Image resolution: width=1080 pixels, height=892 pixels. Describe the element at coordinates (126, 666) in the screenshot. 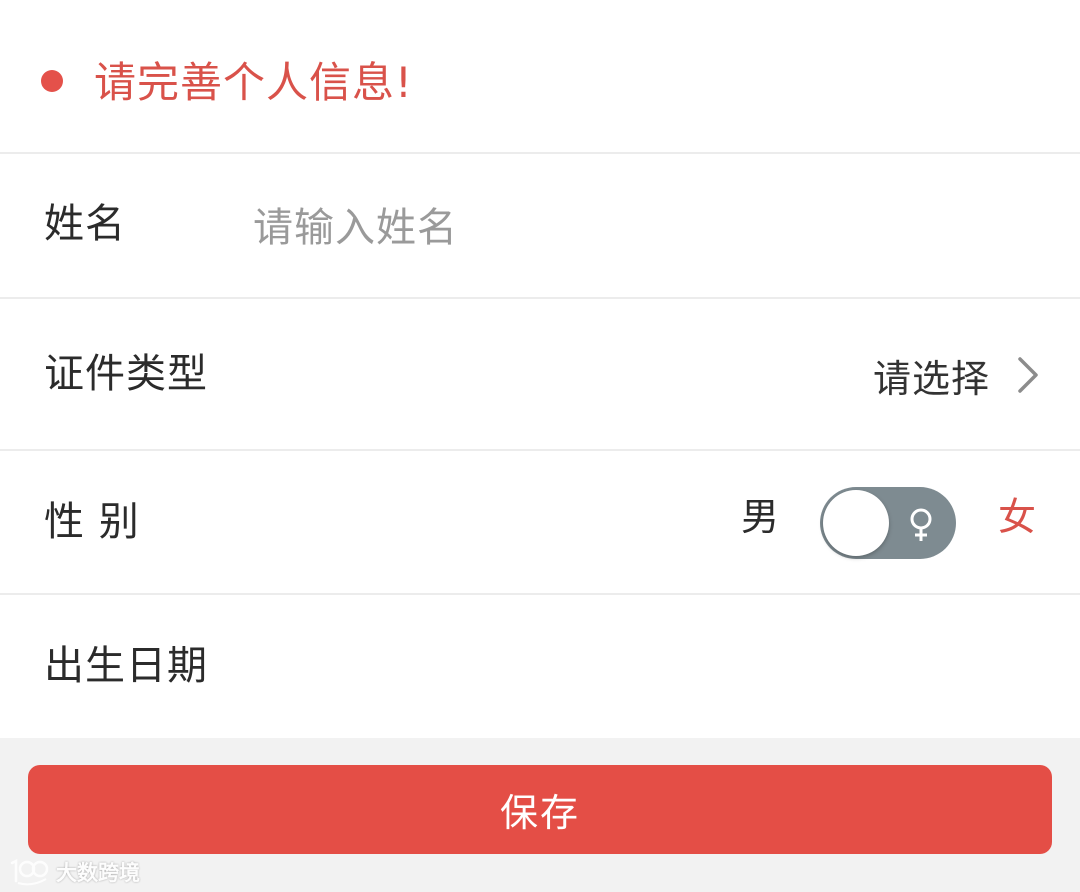

I see `birth-date-label: 出生日期` at that location.